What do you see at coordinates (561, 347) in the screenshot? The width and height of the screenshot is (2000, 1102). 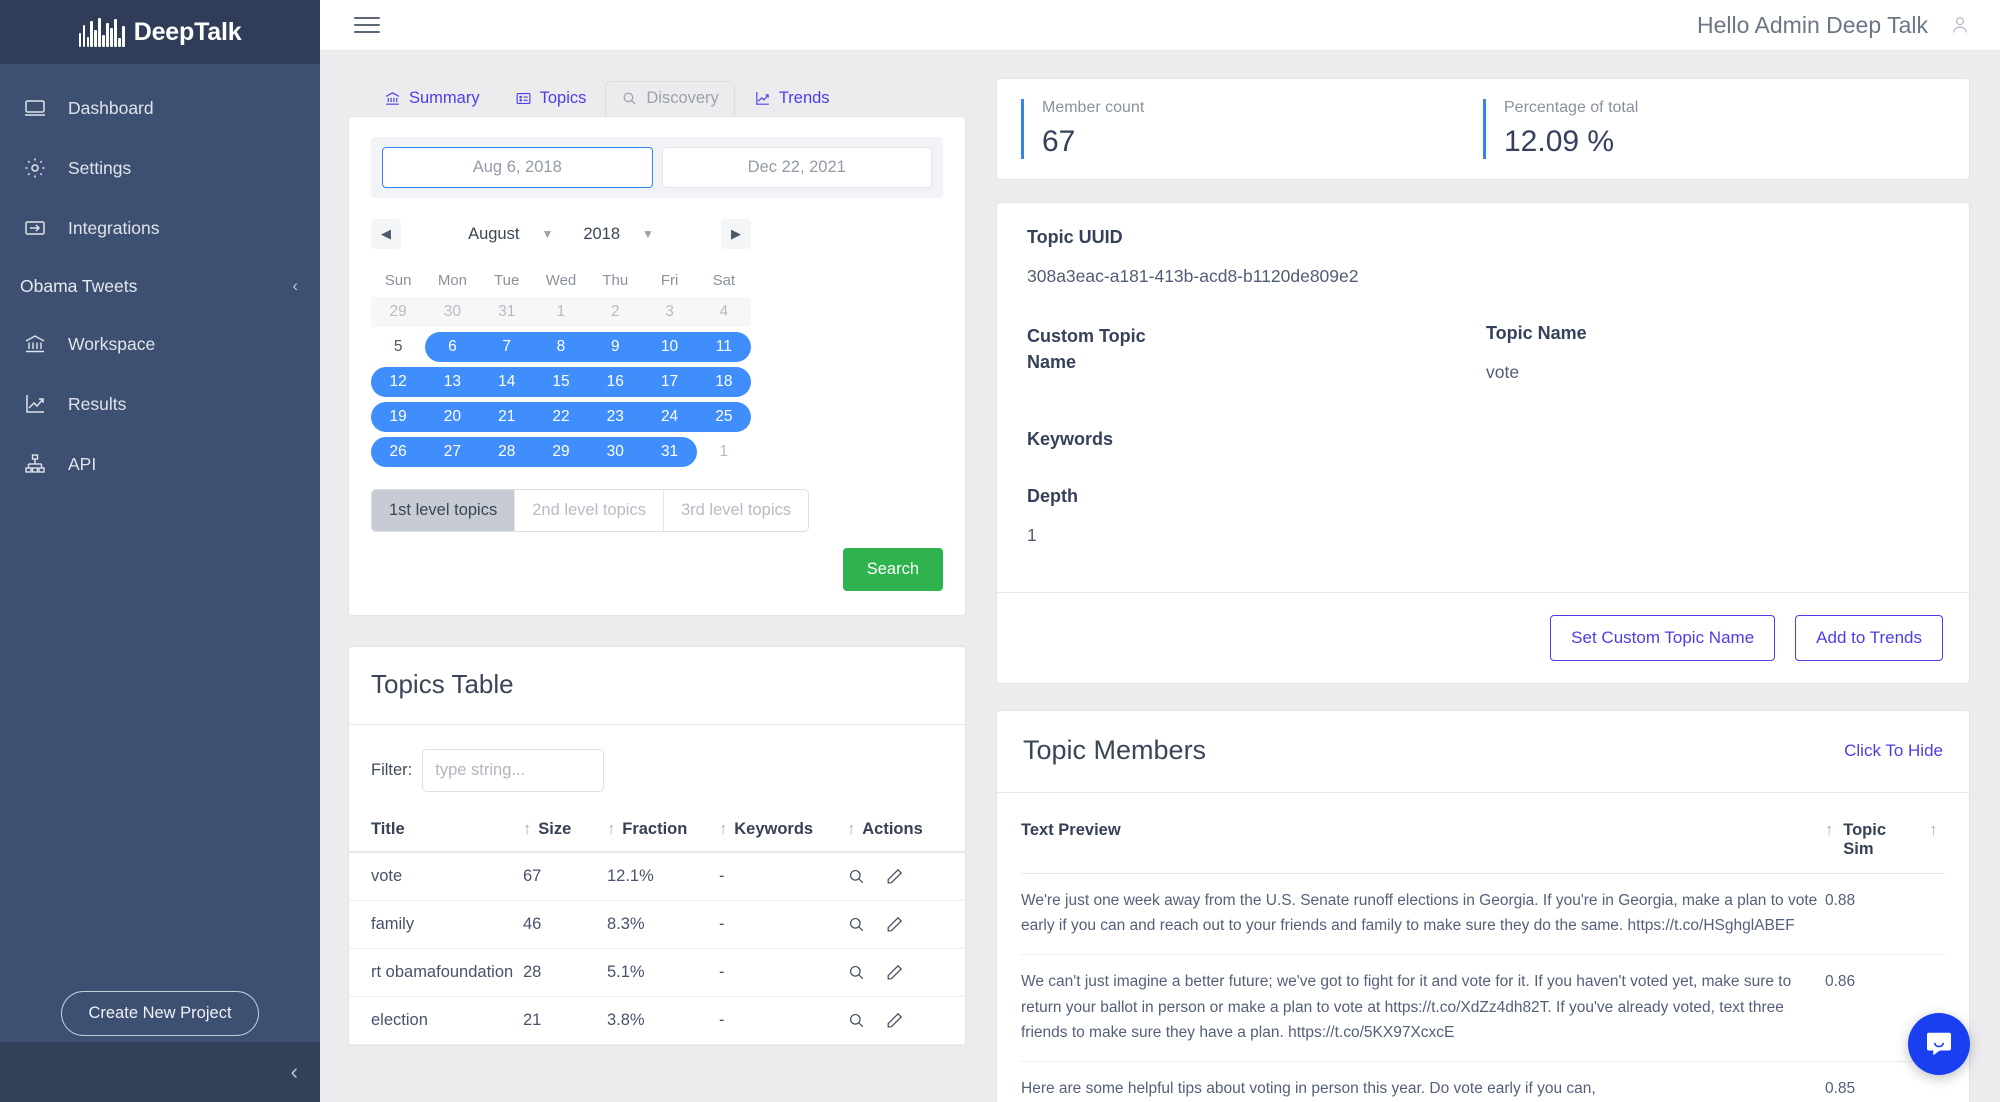 I see `calendar-day: 8` at bounding box center [561, 347].